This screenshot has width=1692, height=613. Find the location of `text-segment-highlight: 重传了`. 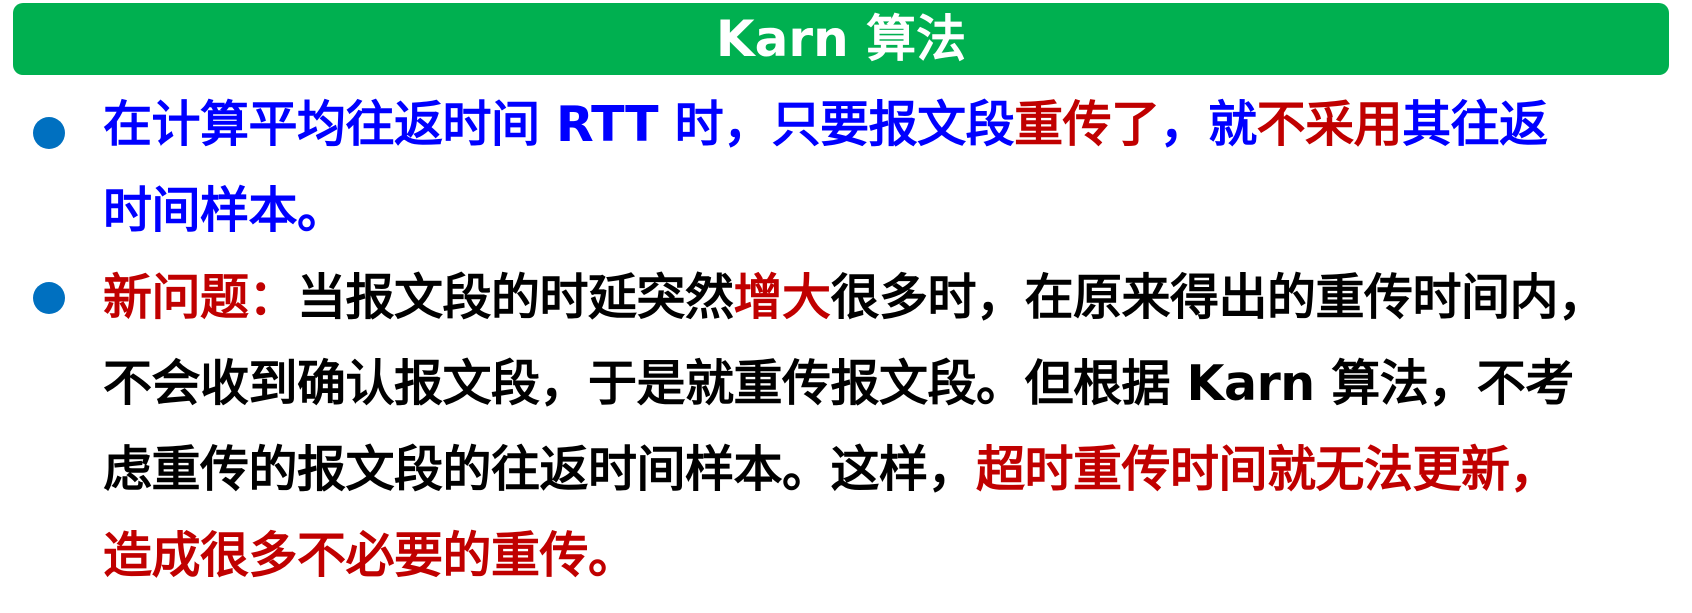

text-segment-highlight: 重传了 is located at coordinates (1087, 124).